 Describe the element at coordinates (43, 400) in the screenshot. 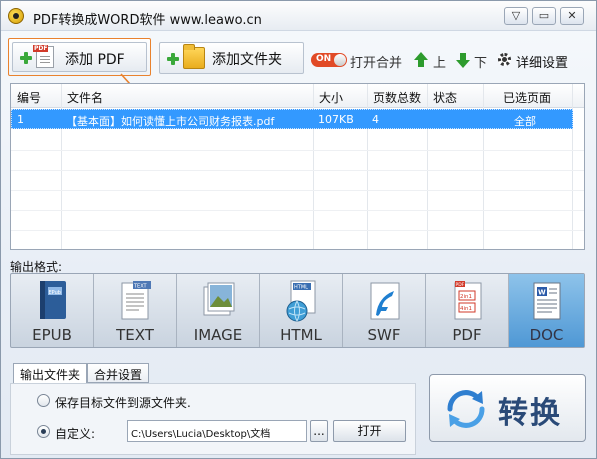

I see `save-to-source-radio` at that location.